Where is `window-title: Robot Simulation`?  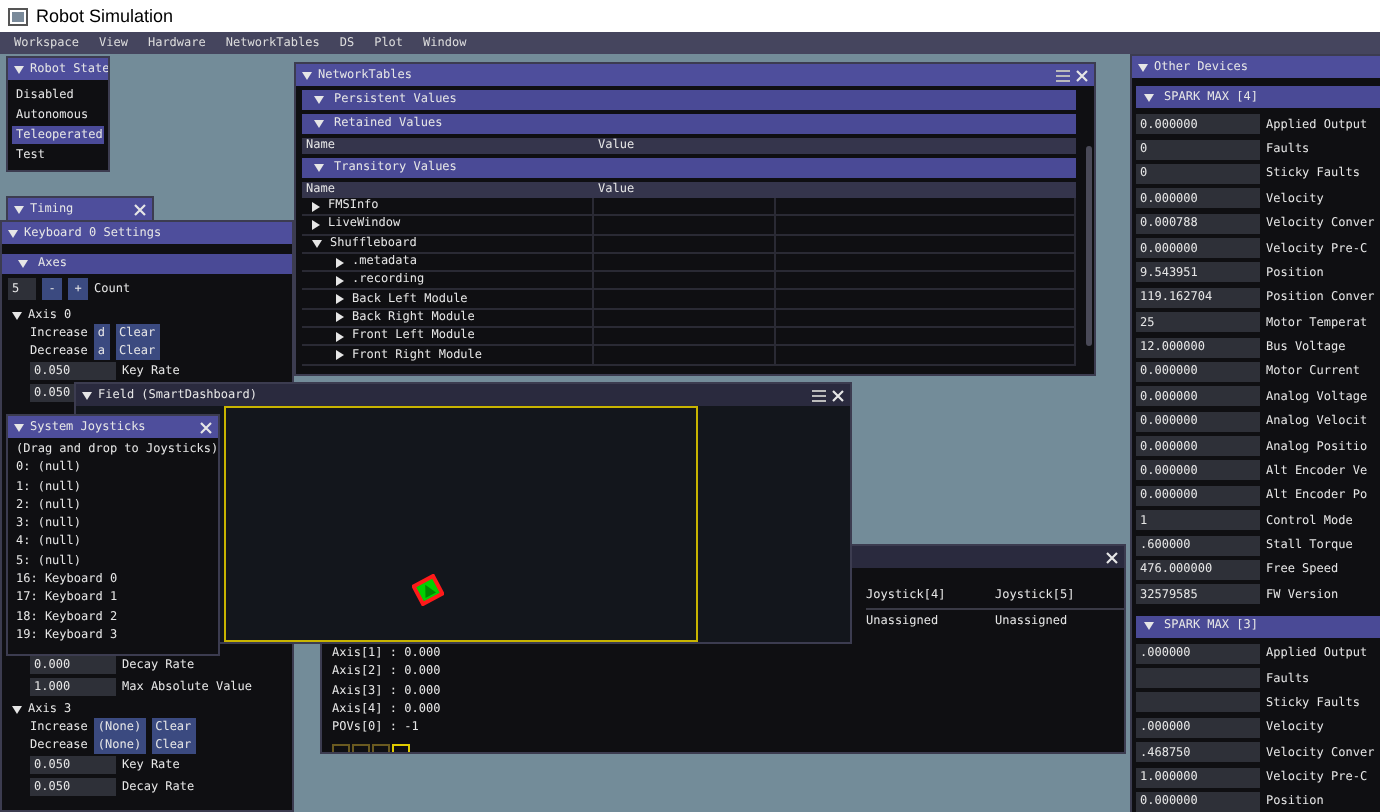 window-title: Robot Simulation is located at coordinates (105, 16).